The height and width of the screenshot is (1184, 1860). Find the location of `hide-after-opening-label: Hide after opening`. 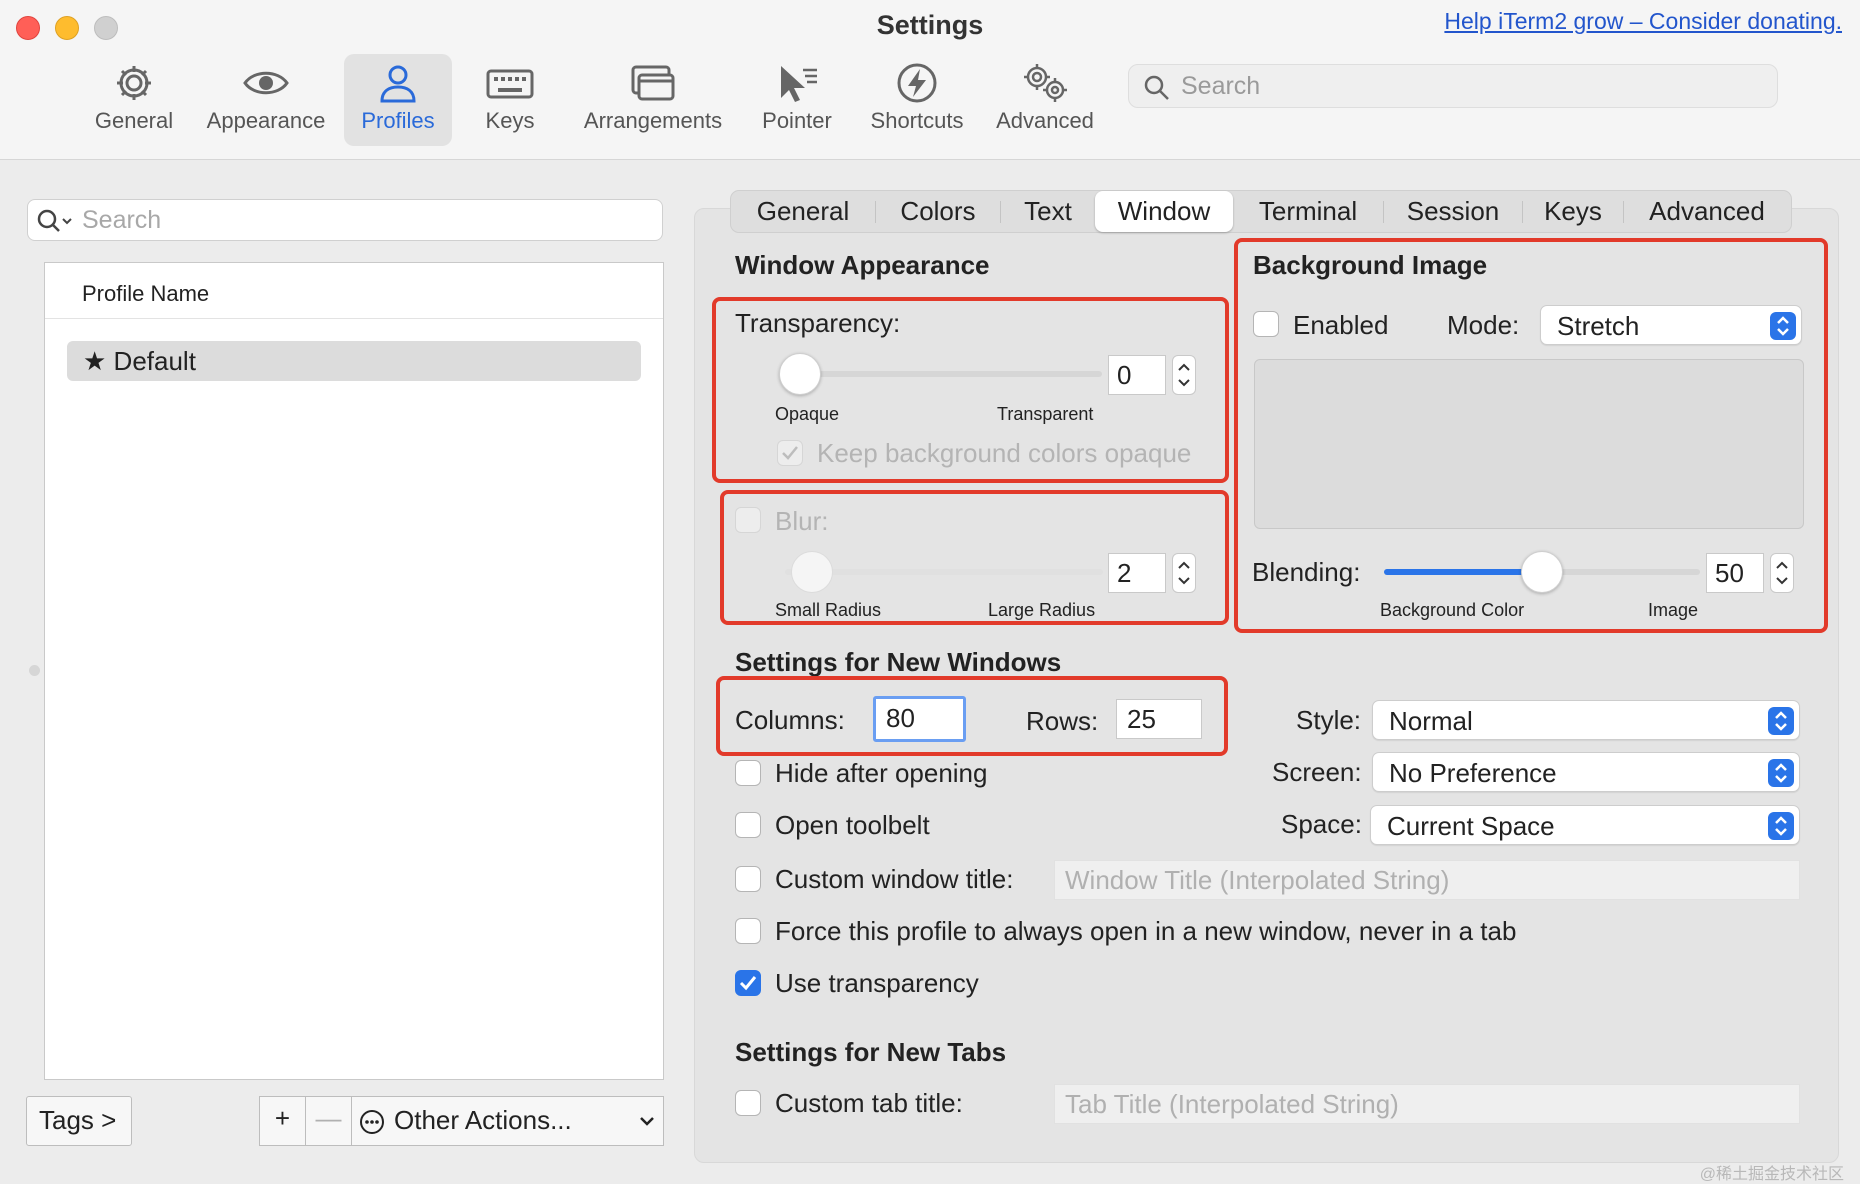

hide-after-opening-label: Hide after opening is located at coordinates (881, 773).